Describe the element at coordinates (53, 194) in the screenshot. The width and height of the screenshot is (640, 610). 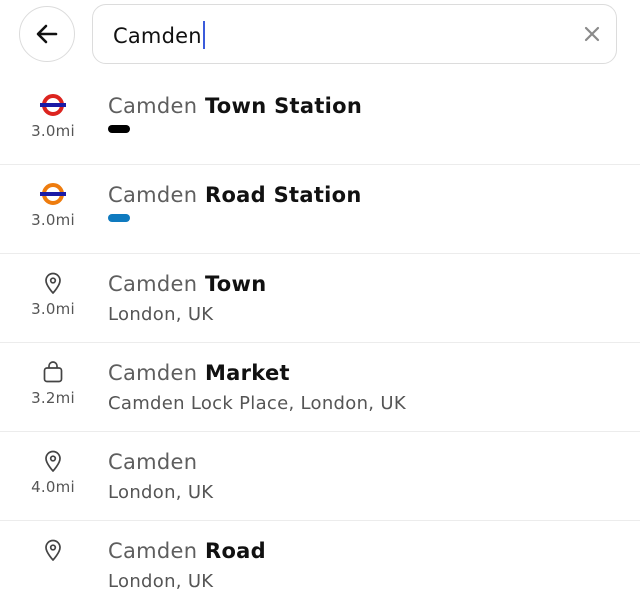
I see `overground-roundel-icon` at that location.